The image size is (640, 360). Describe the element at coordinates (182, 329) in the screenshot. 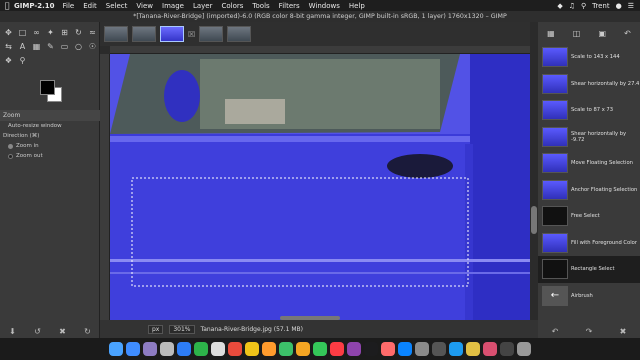

I see `zoom-select: 301%` at that location.